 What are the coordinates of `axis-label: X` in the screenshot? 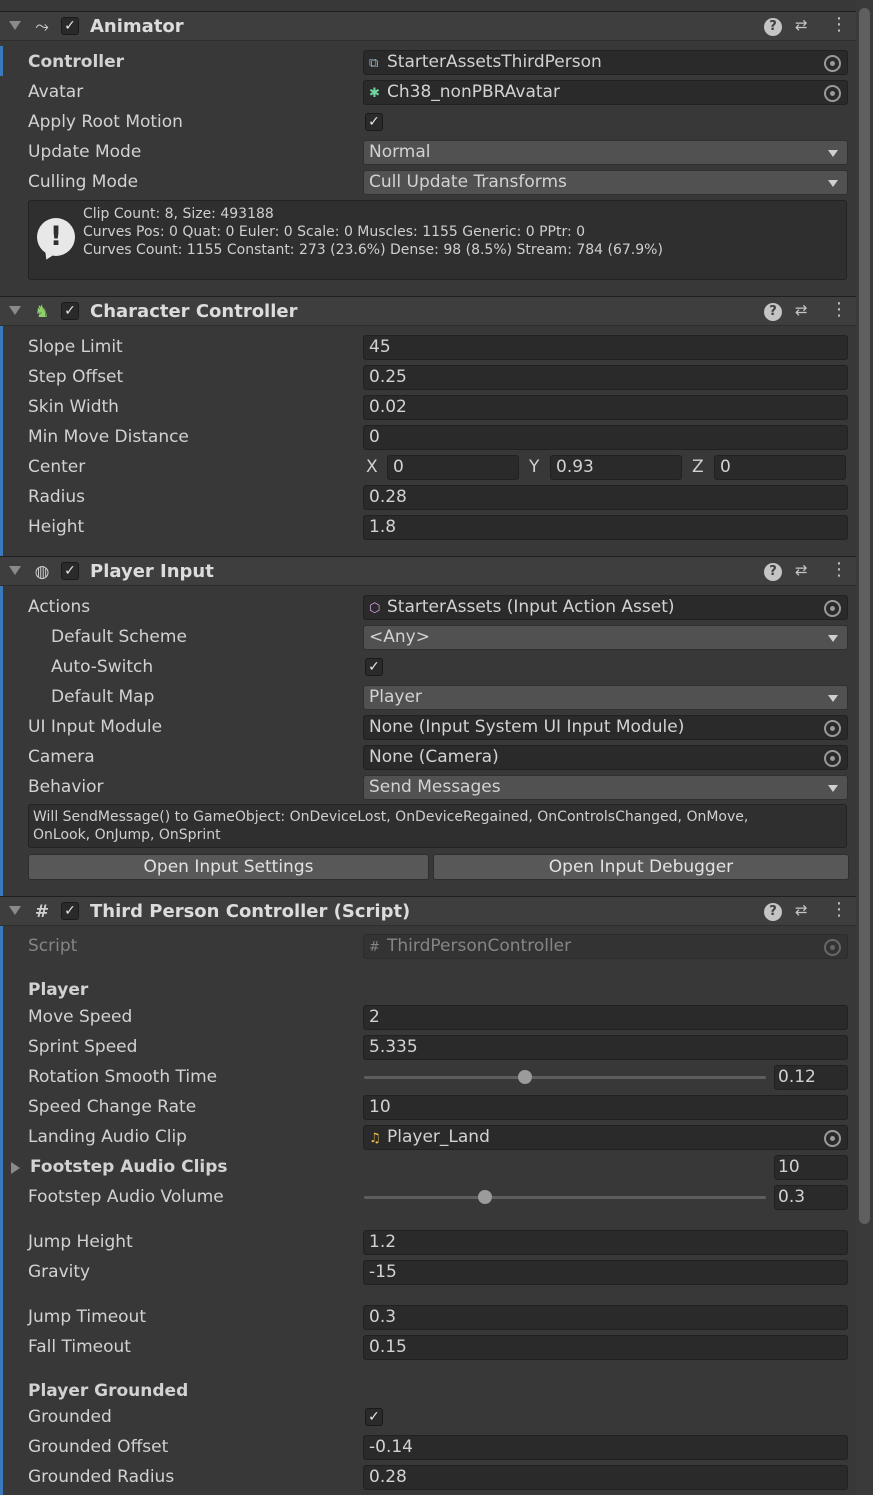 It's located at (372, 467).